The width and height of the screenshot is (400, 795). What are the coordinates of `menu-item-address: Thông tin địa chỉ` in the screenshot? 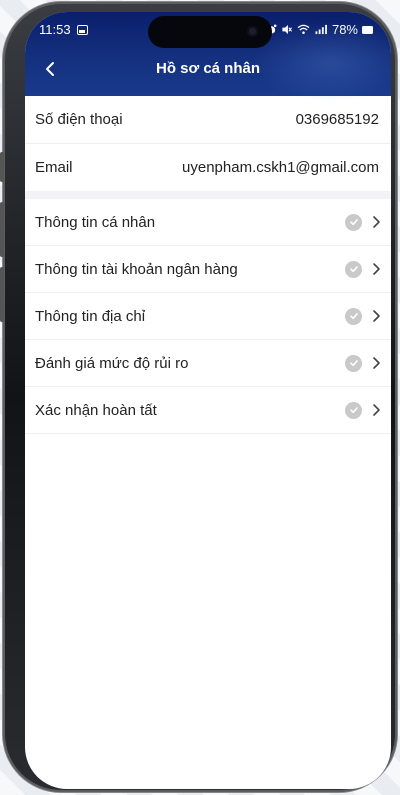 It's located at (208, 316).